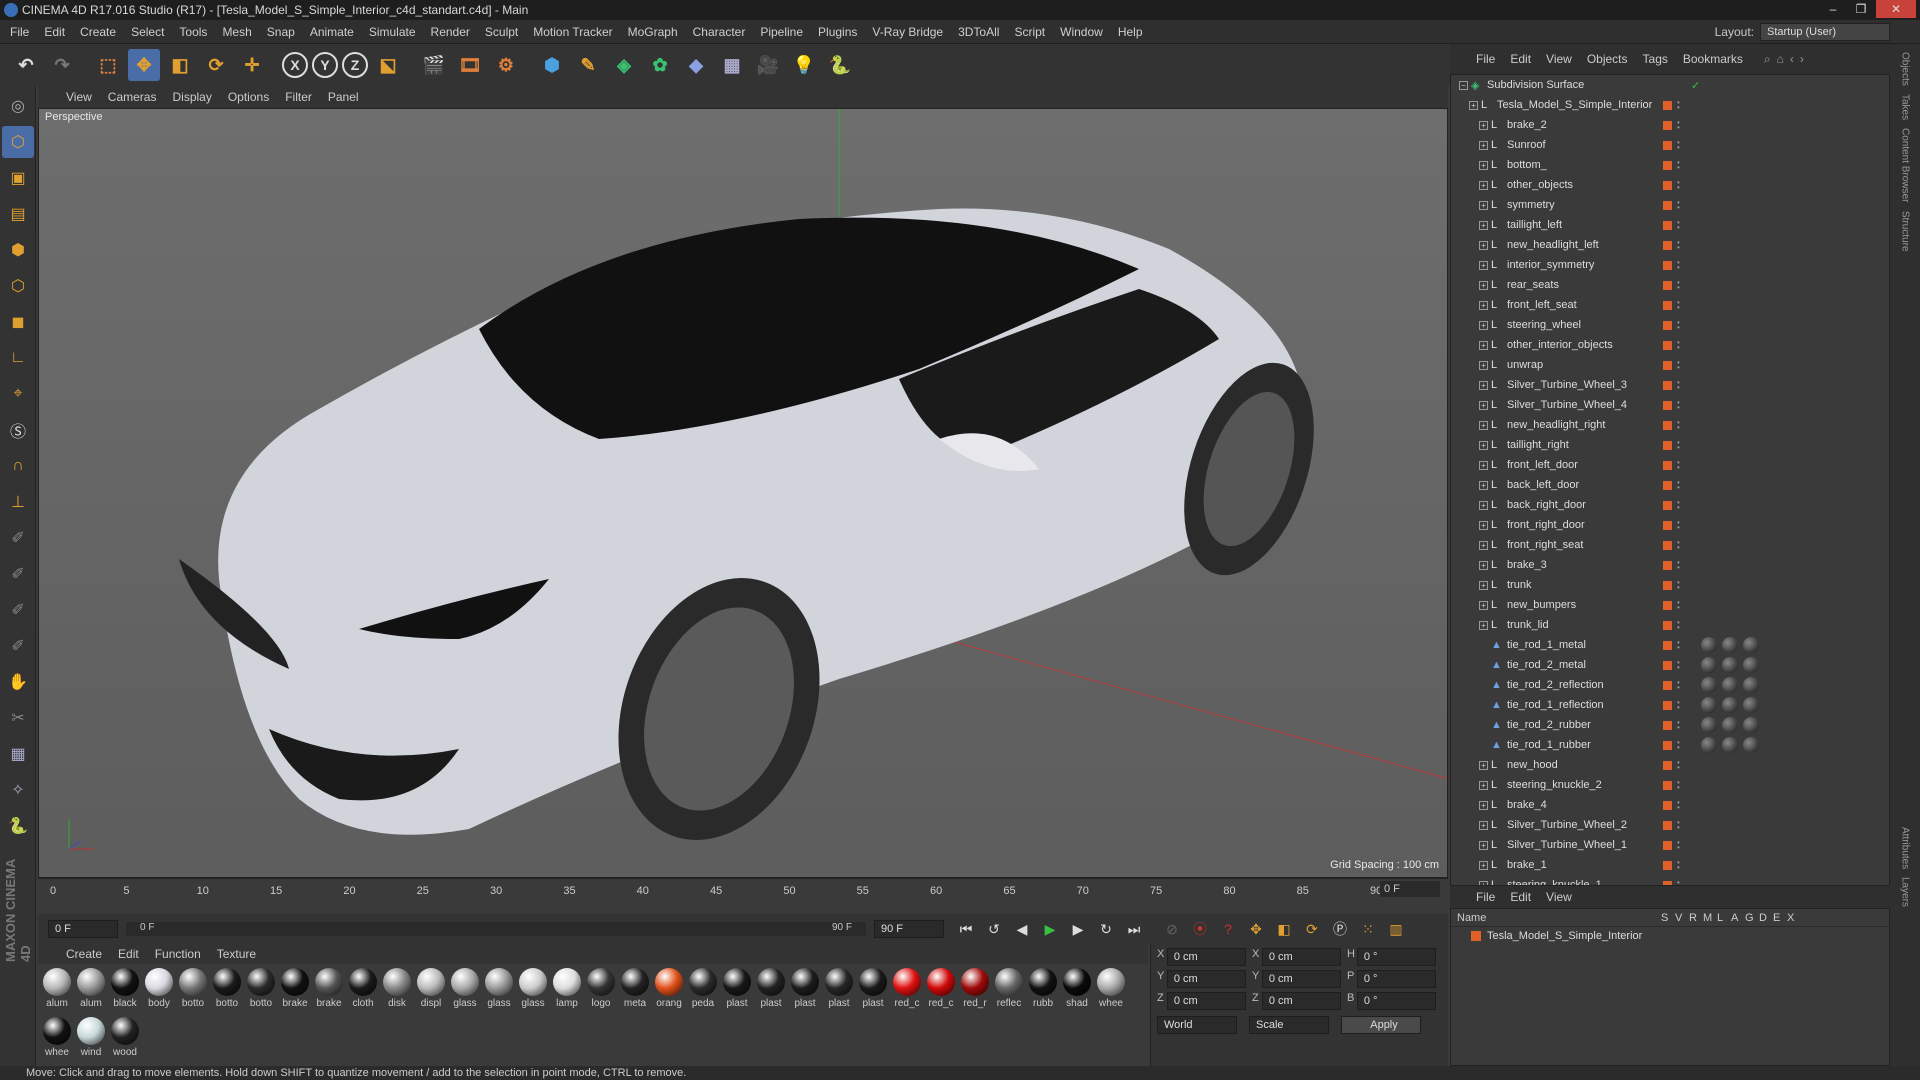 The image size is (1920, 1080). I want to click on material-tags, so click(1732, 645).